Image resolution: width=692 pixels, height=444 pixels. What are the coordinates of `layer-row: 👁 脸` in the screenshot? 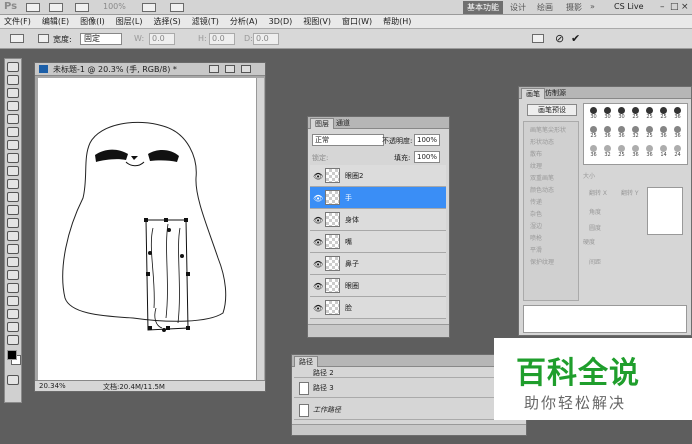 It's located at (378, 308).